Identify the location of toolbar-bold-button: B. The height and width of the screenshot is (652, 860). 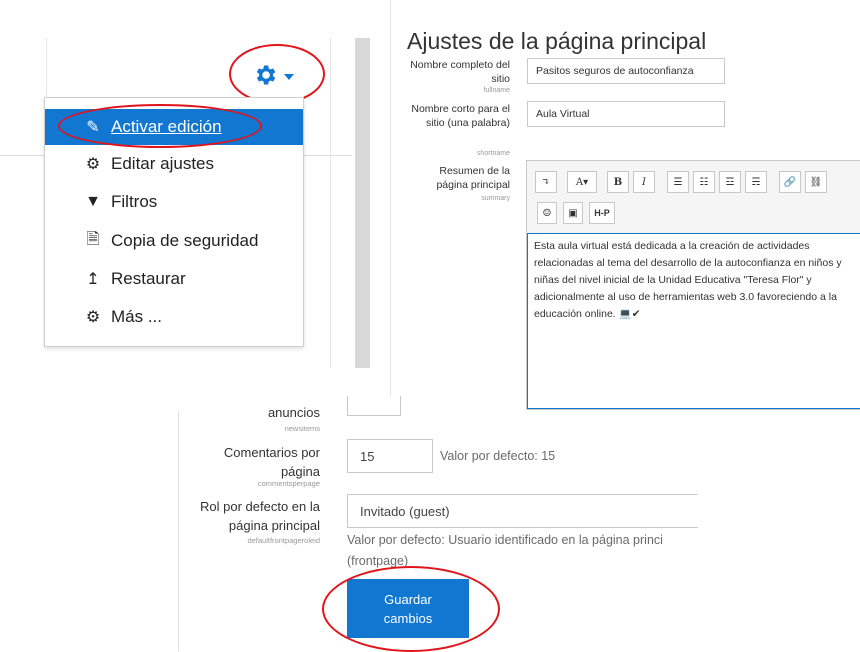
(618, 182).